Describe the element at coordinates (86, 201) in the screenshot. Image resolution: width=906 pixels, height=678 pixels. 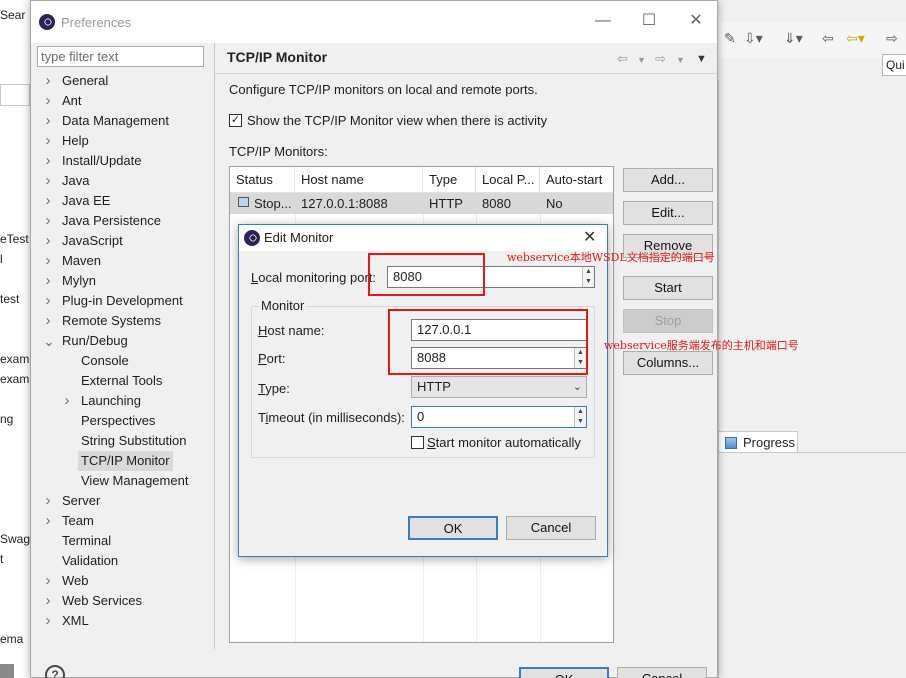
I see `tree-item-java-ee: Java EE` at that location.